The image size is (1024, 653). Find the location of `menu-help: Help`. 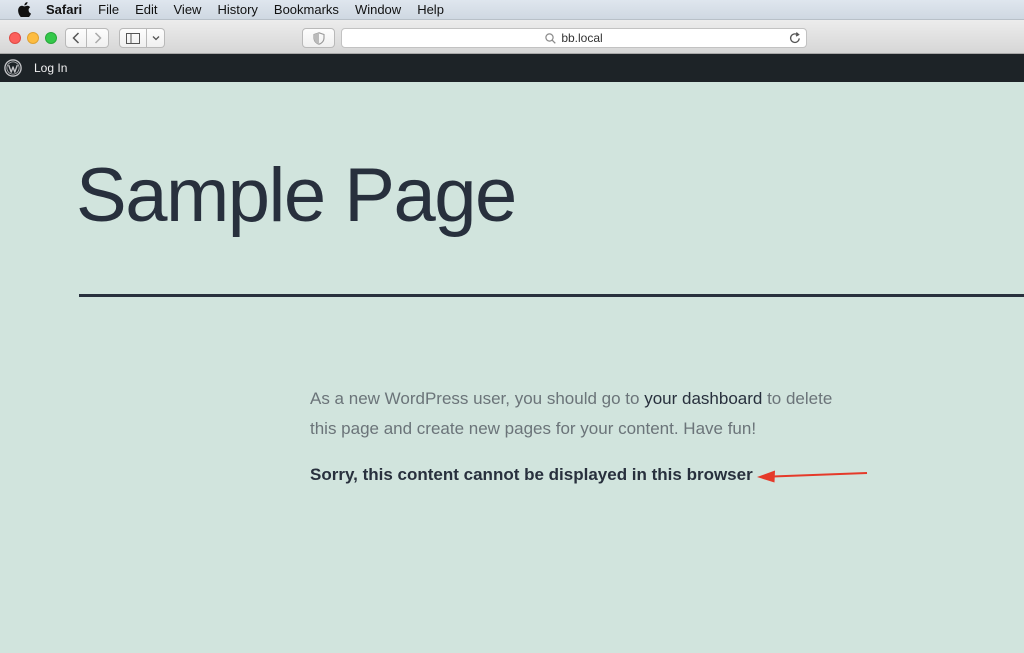

menu-help: Help is located at coordinates (430, 9).